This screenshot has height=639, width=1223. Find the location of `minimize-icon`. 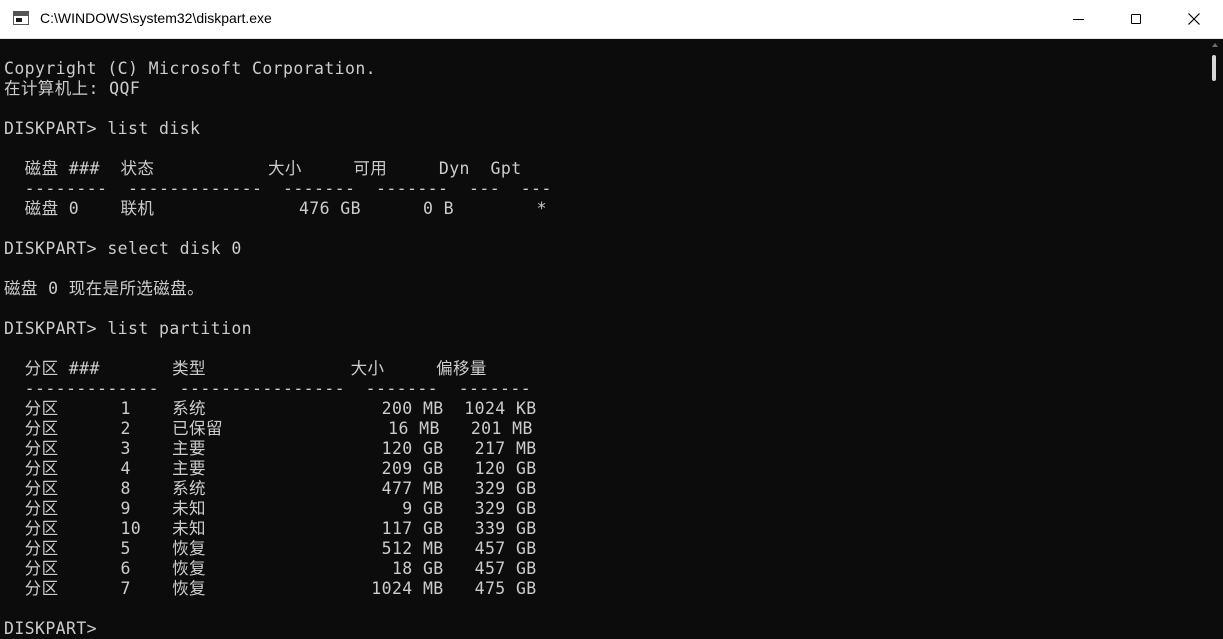

minimize-icon is located at coordinates (1078, 19).